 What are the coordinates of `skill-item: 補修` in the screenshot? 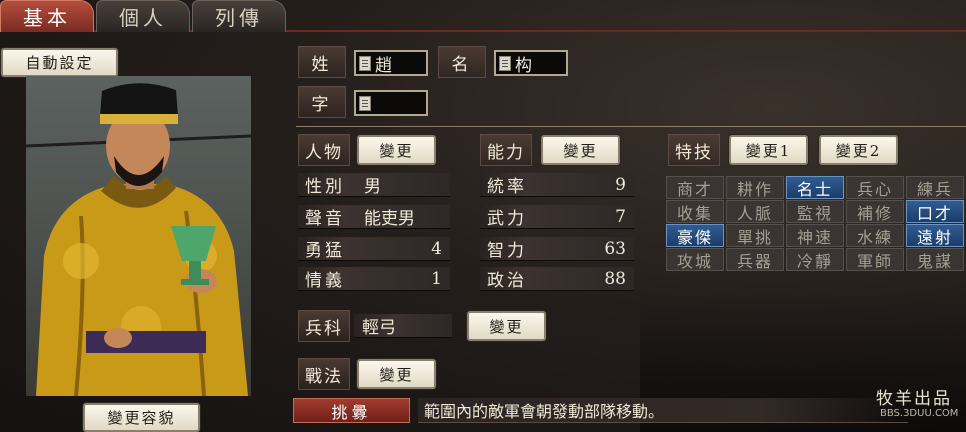 It's located at (875, 211).